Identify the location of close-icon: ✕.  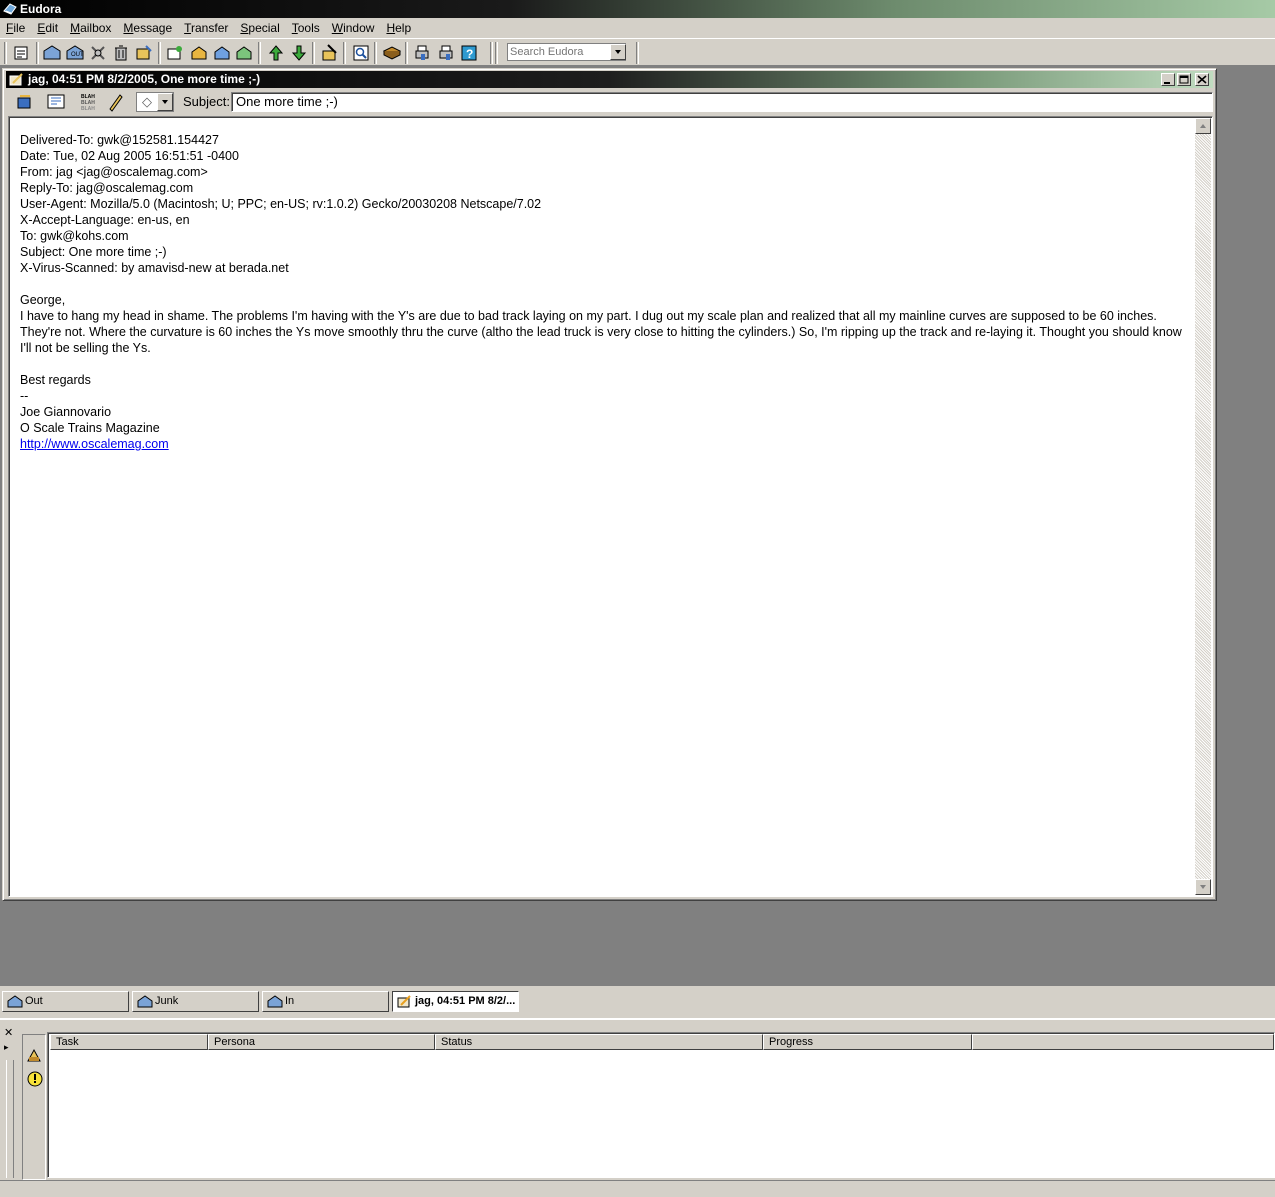
(9, 1033).